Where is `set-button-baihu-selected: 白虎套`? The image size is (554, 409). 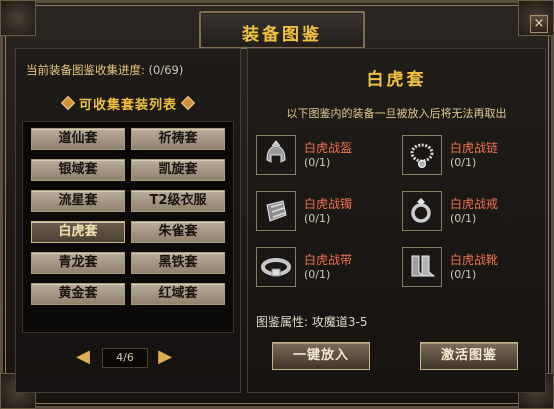 set-button-baihu-selected: 白虎套 is located at coordinates (78, 232).